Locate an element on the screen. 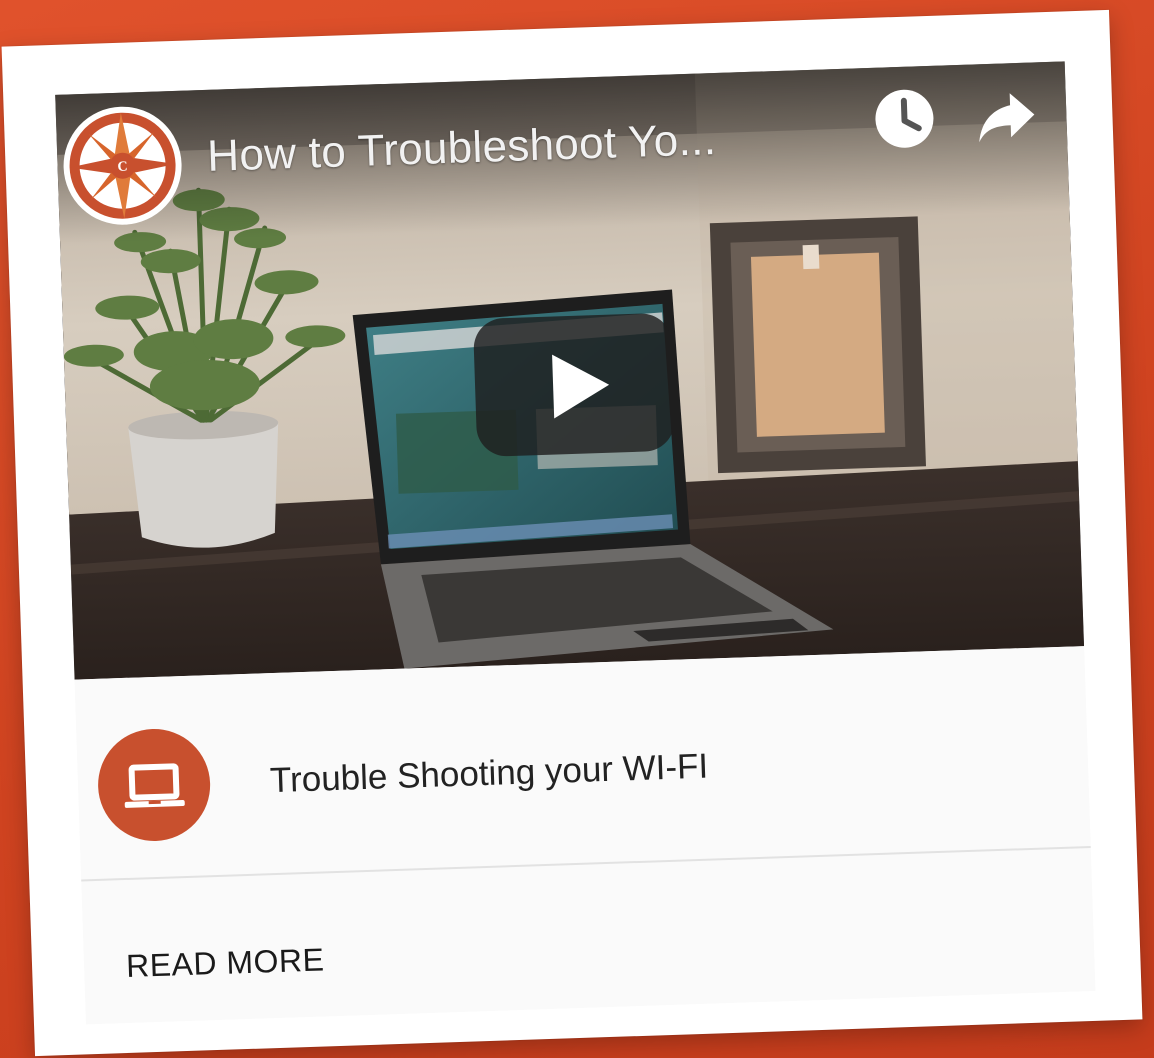 The height and width of the screenshot is (1058, 1154). laptop-icon is located at coordinates (154, 785).